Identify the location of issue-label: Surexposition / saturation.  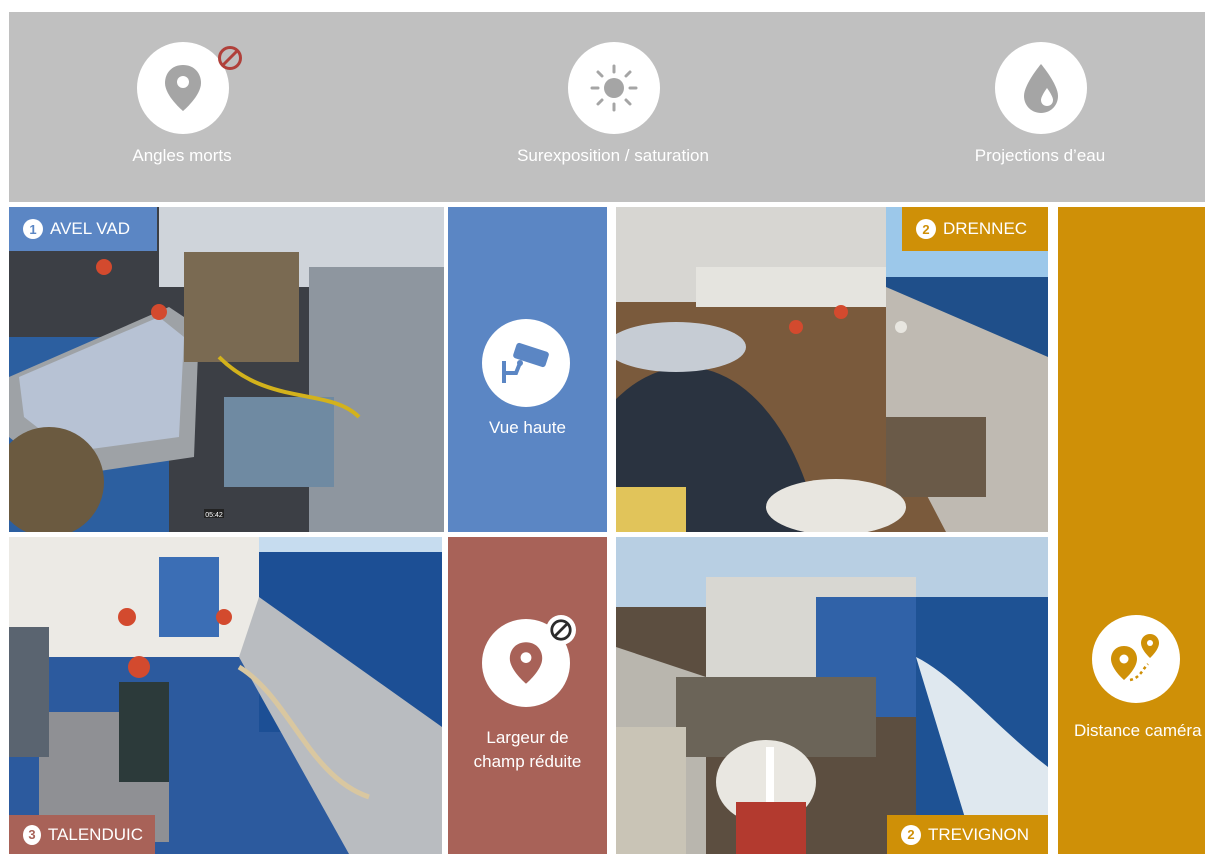
(613, 155).